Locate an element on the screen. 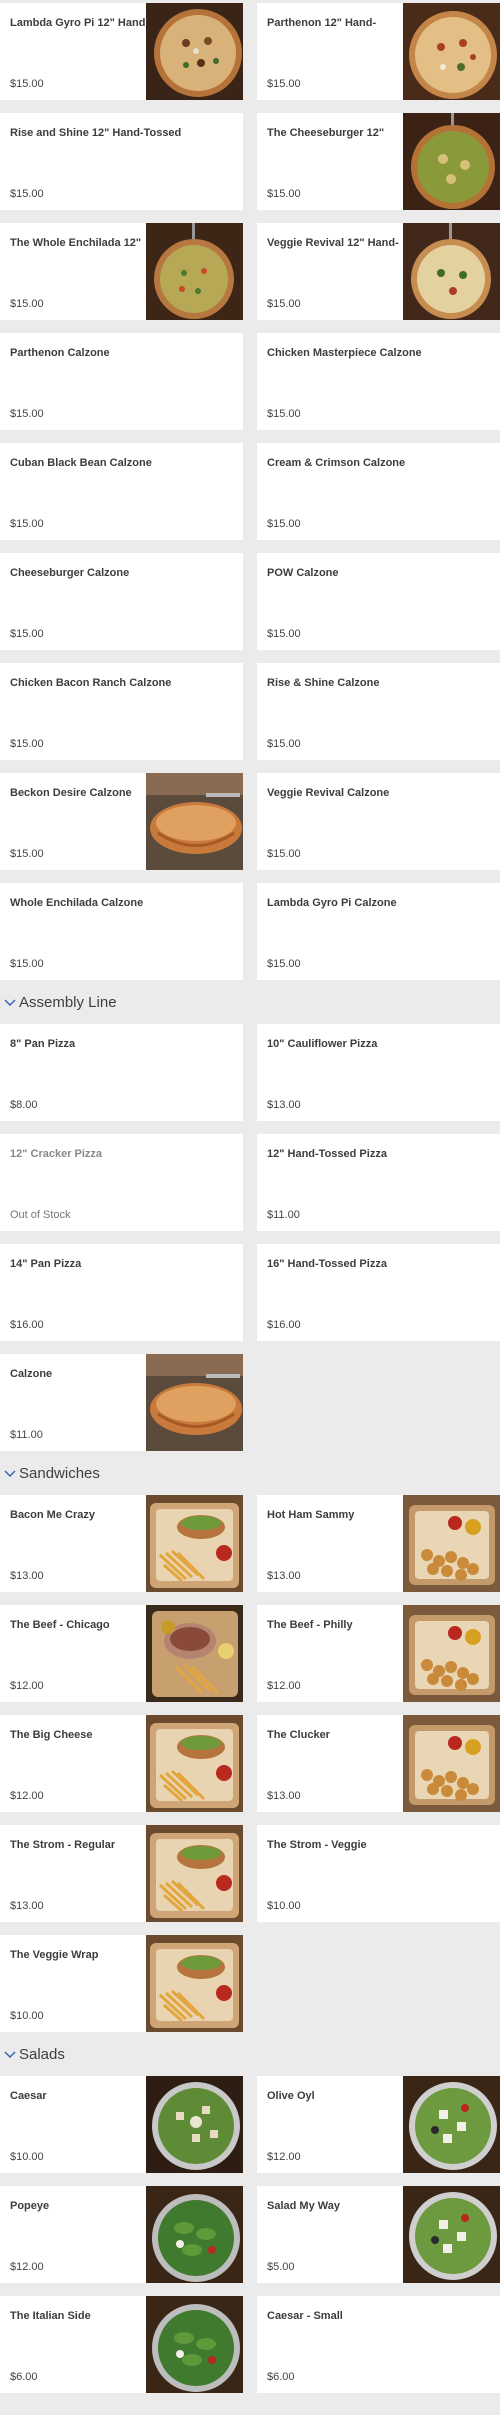  menu-item-card: 12" Cracker Pizza Out of Stock is located at coordinates (121, 1182).